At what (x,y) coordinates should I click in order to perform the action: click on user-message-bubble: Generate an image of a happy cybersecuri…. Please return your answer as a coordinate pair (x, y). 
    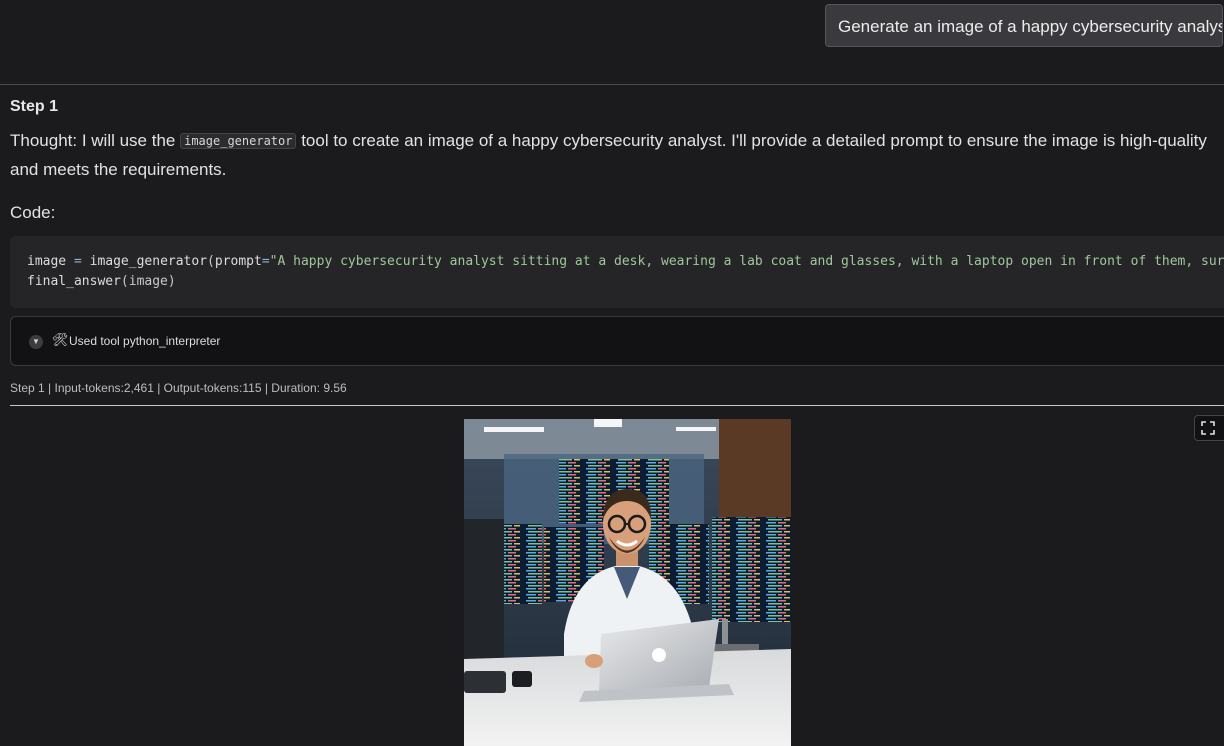
    Looking at the image, I should click on (1024, 25).